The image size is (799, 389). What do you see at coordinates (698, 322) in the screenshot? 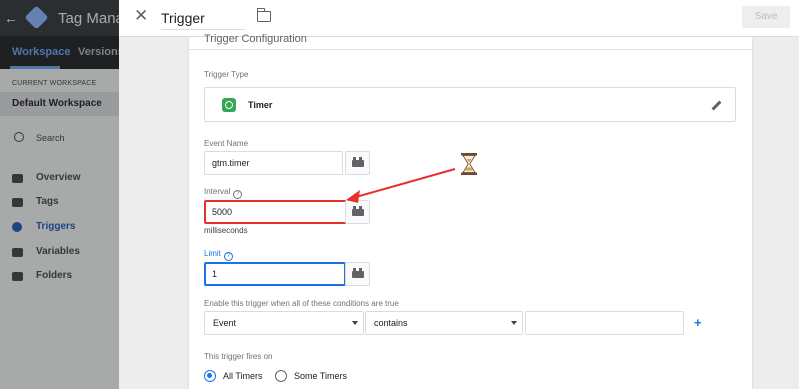
I see `add-condition-button: +` at bounding box center [698, 322].